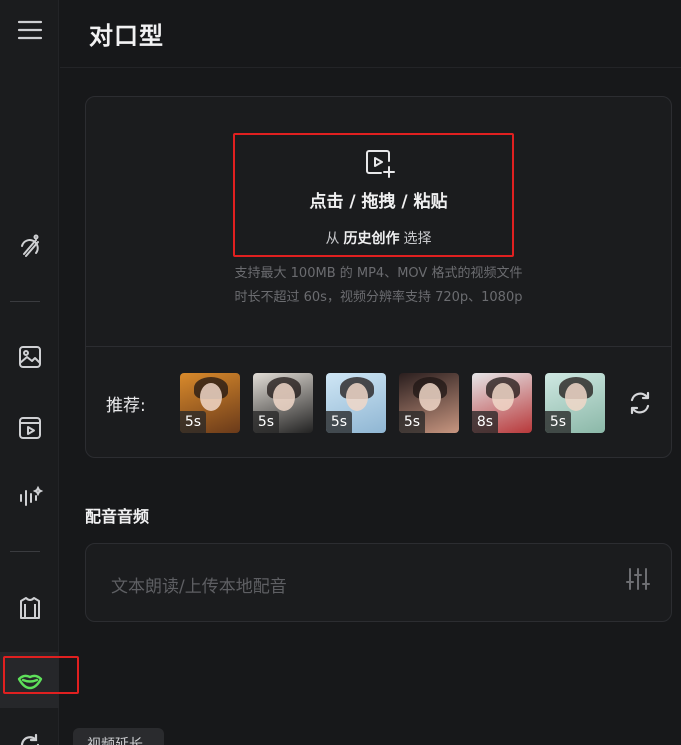  I want to click on video-icon, so click(29, 428).